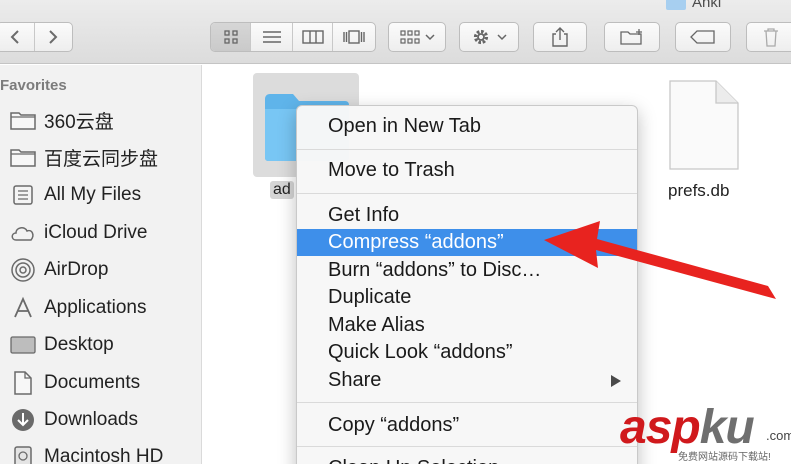  What do you see at coordinates (724, 457) in the screenshot?
I see `watermark-subtitle: 免费网站源码下载站!` at bounding box center [724, 457].